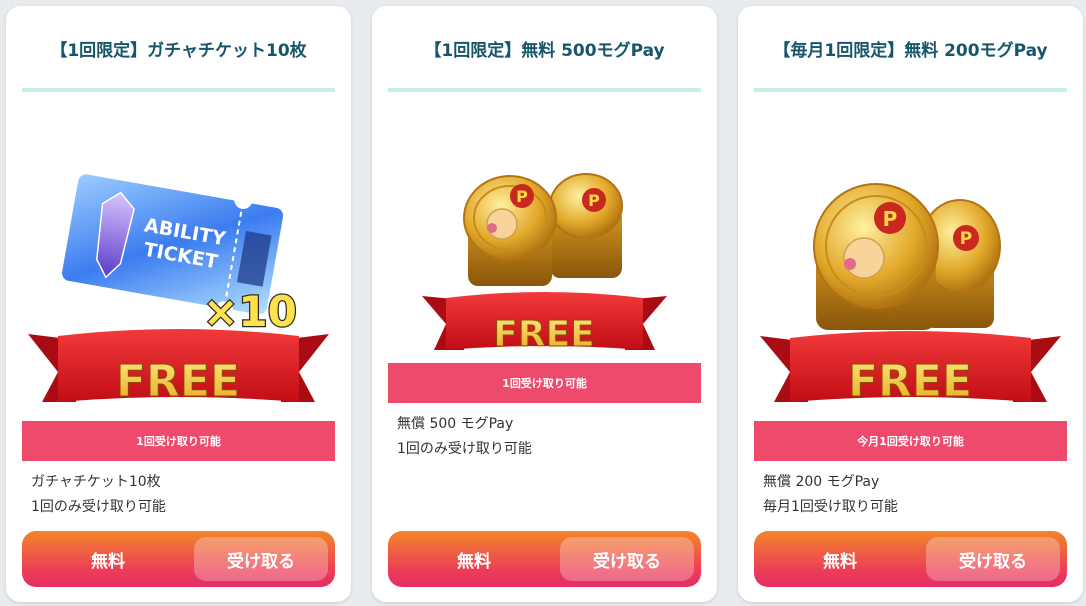 The image size is (1086, 606). What do you see at coordinates (830, 507) in the screenshot?
I see `description-line: 毎月1回受け取り可能` at bounding box center [830, 507].